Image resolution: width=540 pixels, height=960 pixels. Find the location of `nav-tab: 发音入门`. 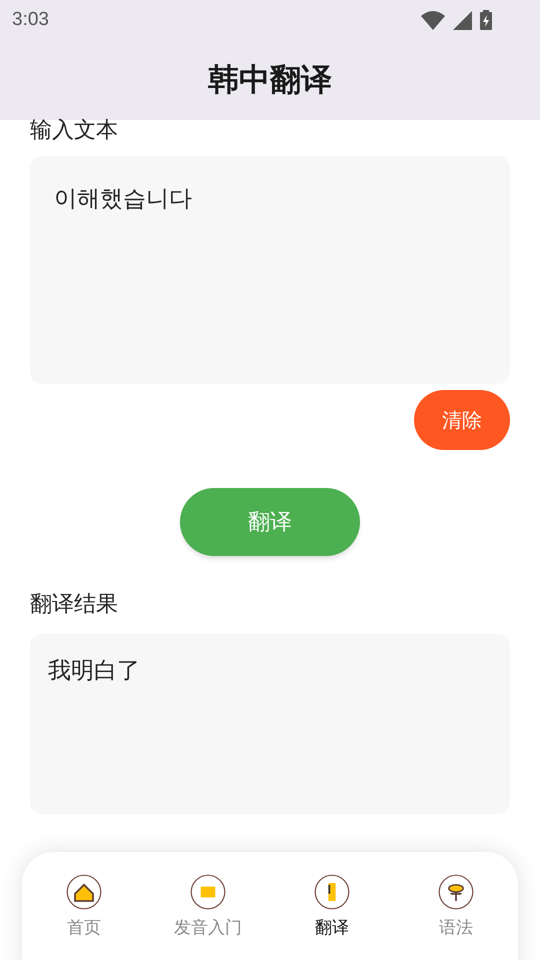

nav-tab: 发音入门 is located at coordinates (208, 917).